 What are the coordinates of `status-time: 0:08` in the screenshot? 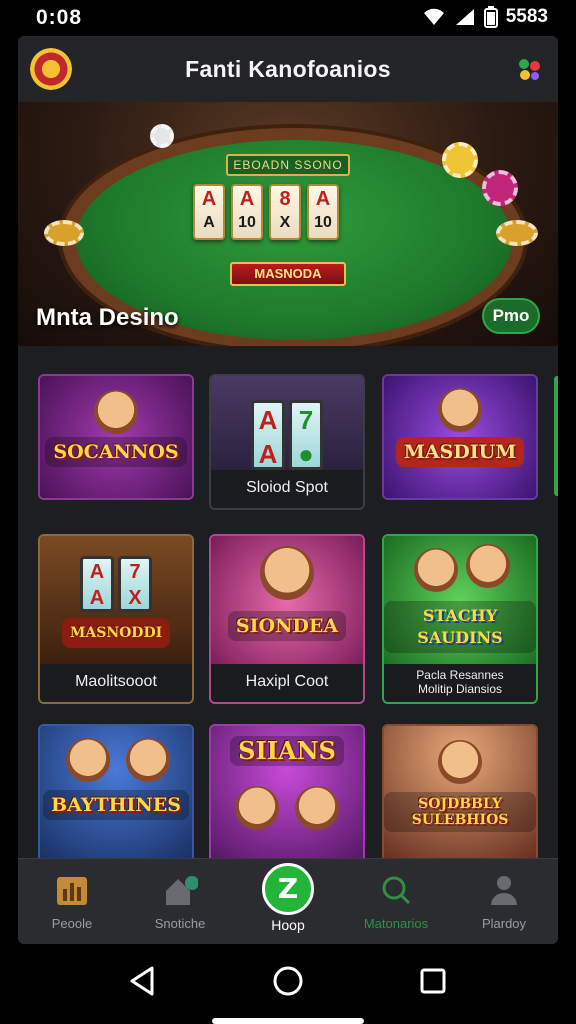 It's located at (59, 17).